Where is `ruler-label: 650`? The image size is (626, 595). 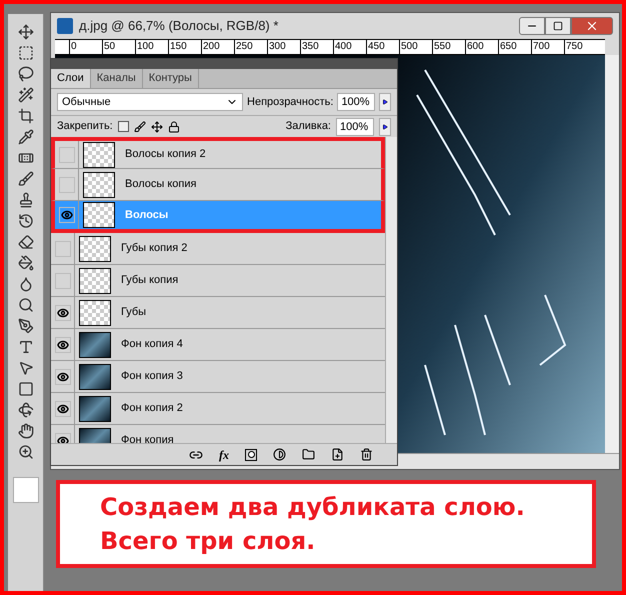
ruler-label: 650 is located at coordinates (514, 47).